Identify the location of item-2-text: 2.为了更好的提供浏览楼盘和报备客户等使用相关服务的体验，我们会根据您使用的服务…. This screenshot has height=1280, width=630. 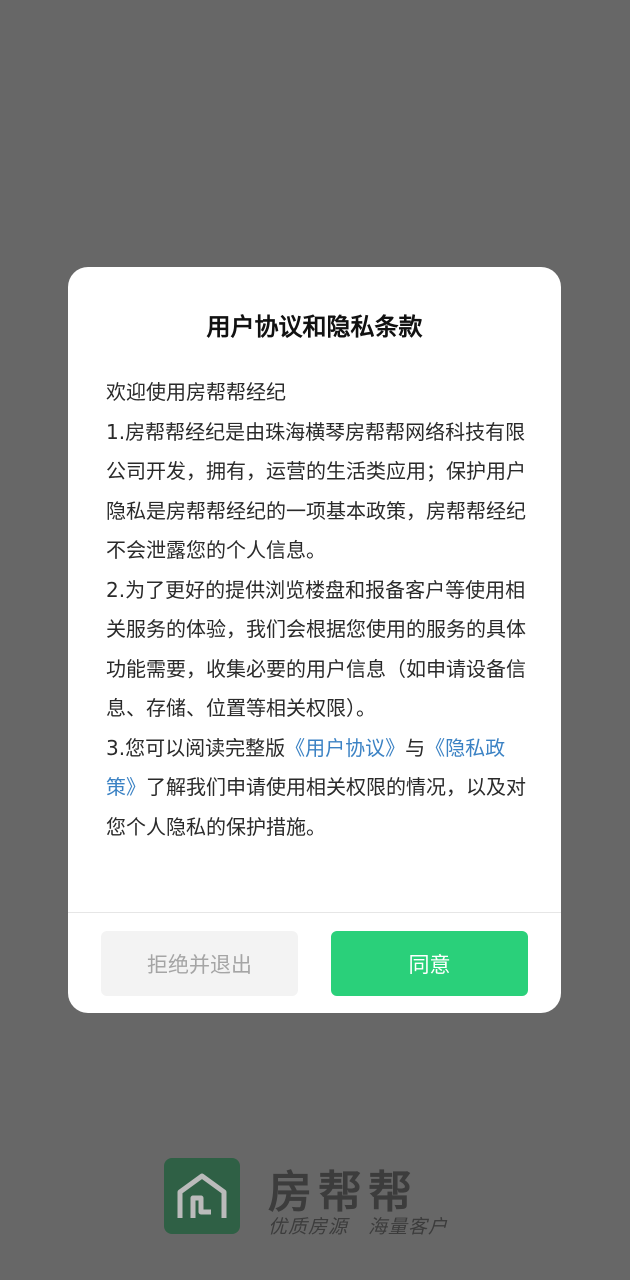
(316, 649).